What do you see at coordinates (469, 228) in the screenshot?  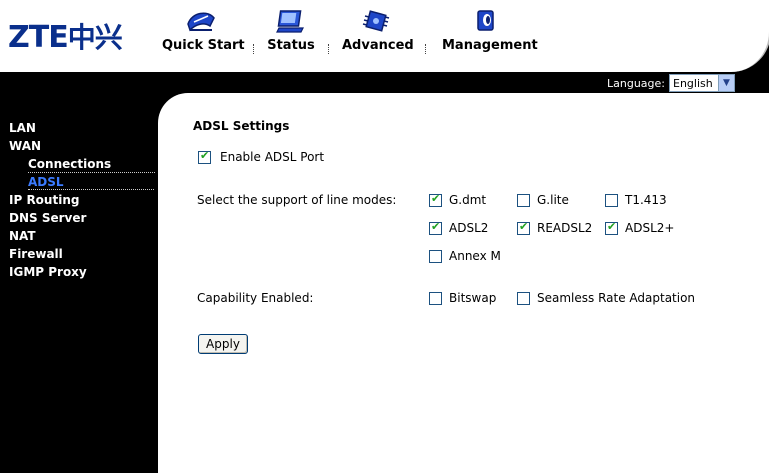 I see `adsl2-label: ADSL2` at bounding box center [469, 228].